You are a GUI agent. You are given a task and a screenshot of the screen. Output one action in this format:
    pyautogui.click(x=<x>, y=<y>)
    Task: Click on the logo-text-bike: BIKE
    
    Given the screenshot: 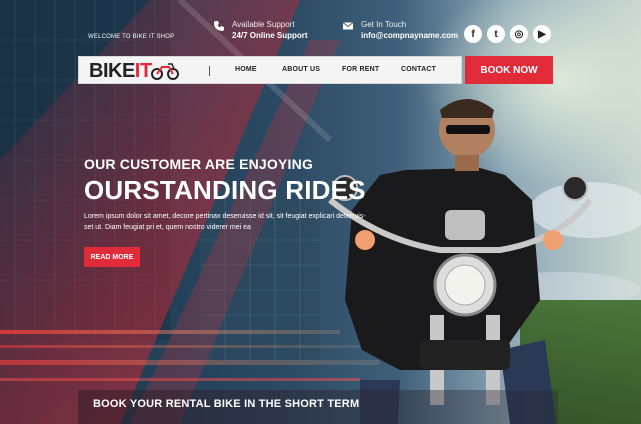 What is the action you would take?
    pyautogui.click(x=112, y=71)
    